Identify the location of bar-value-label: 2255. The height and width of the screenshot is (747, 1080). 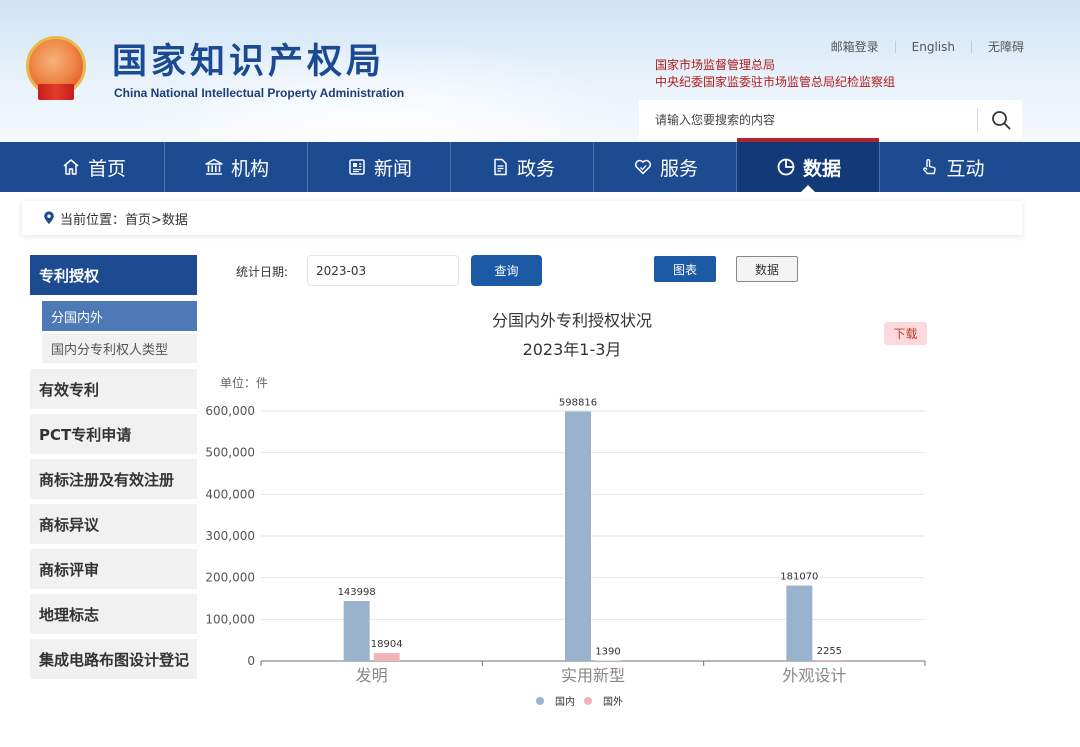
(829, 651).